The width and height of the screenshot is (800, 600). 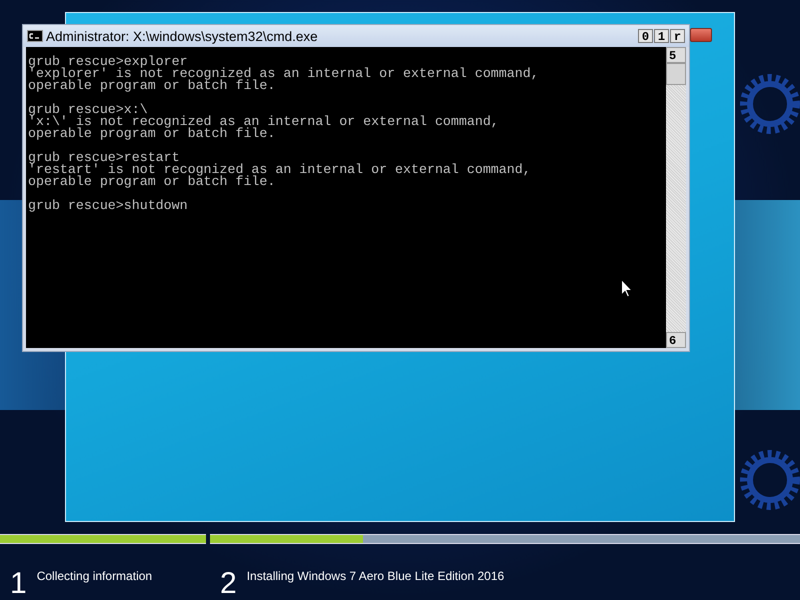 I want to click on command-line: grub rescue>explorer, so click(x=108, y=62).